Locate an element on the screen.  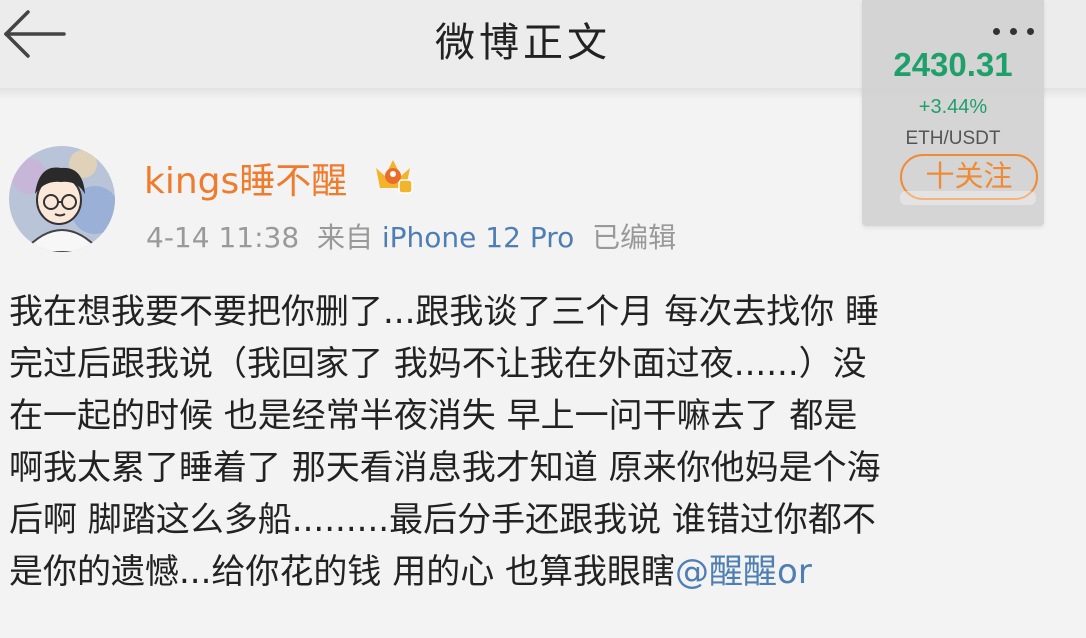
post-text-line: 完过后跟我说（我回家了 我妈不让我在外面过夜......）没 is located at coordinates (438, 364).